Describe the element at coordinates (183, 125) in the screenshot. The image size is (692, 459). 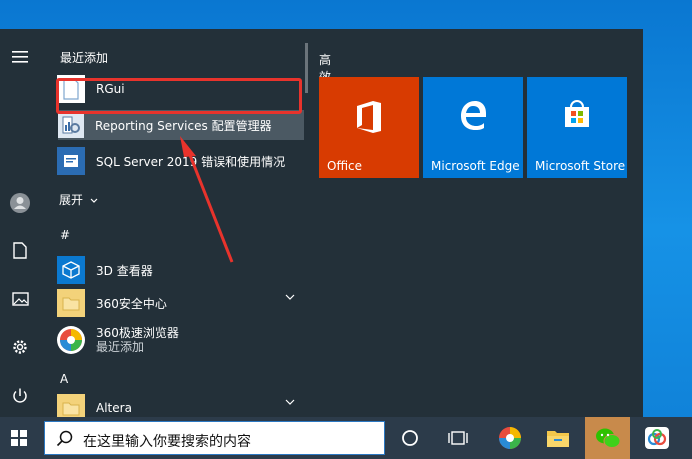
I see `app-label: Reporting Services 配置管理器` at that location.